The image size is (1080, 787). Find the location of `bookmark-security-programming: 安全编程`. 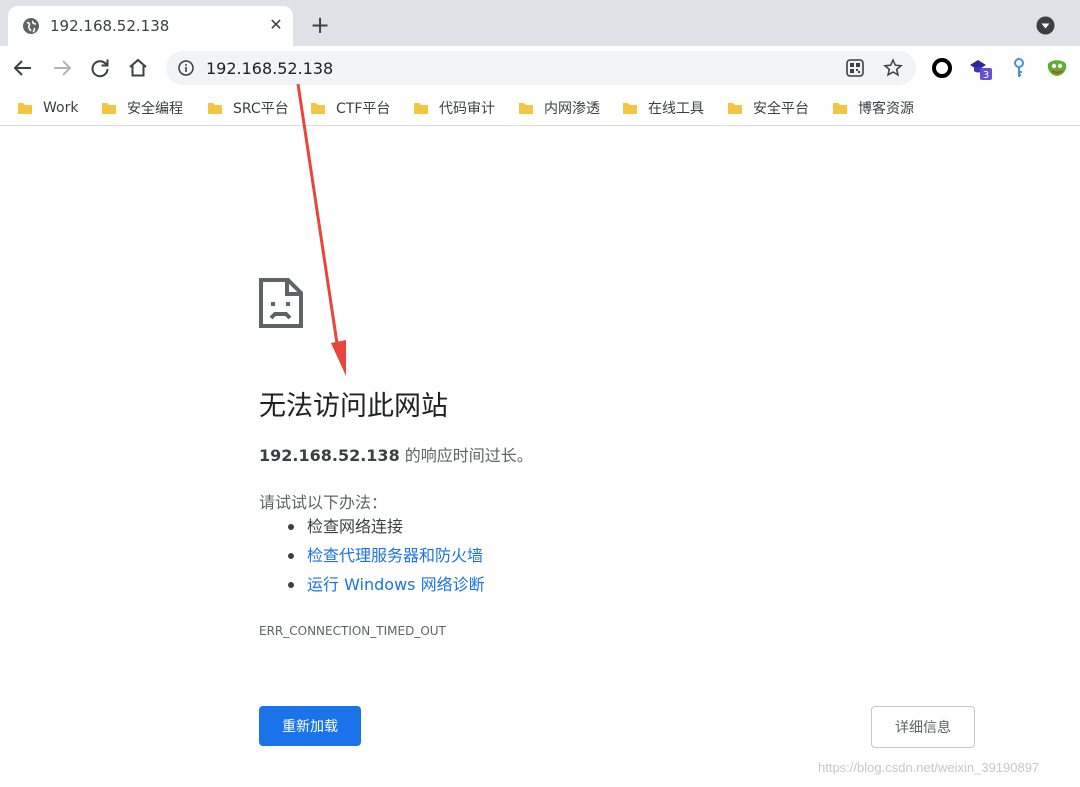

bookmark-security-programming: 安全编程 is located at coordinates (142, 108).